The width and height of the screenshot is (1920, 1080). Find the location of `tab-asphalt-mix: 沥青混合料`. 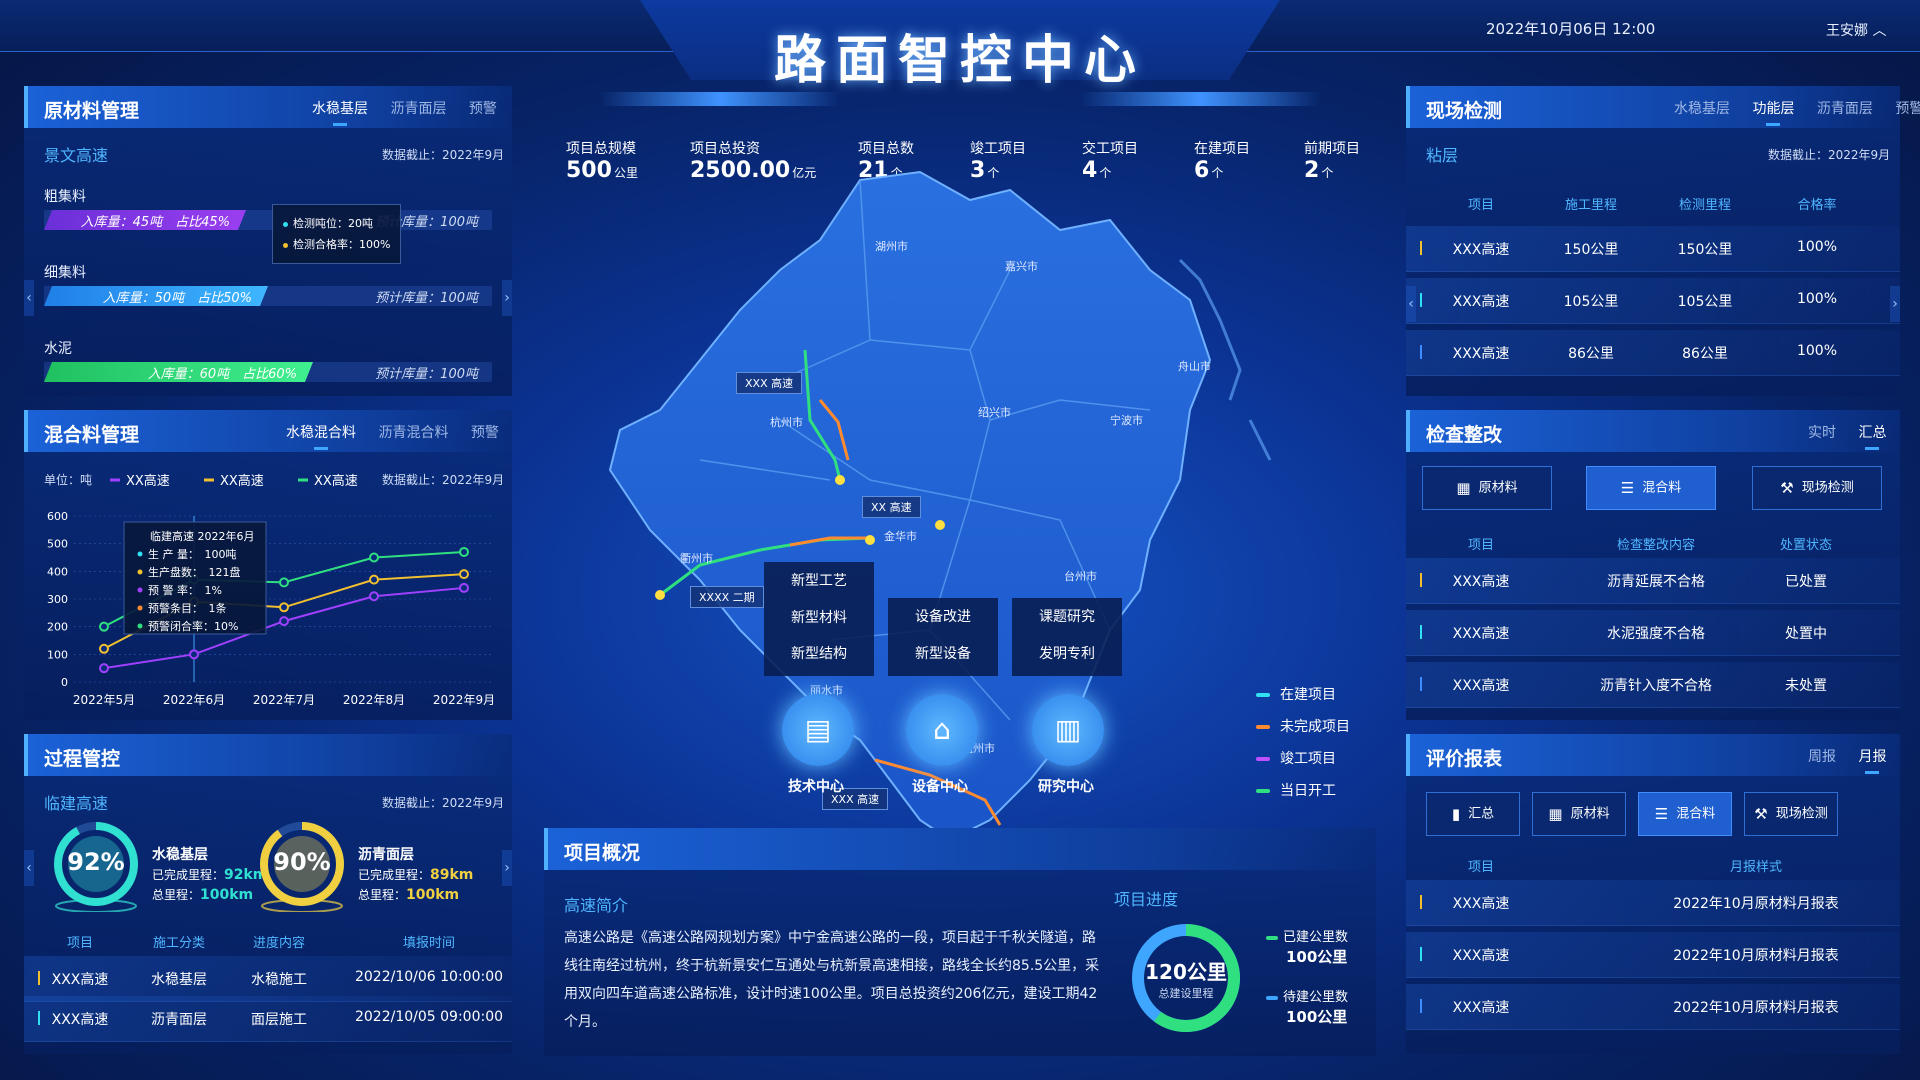

tab-asphalt-mix: 沥青混合料 is located at coordinates (413, 432).